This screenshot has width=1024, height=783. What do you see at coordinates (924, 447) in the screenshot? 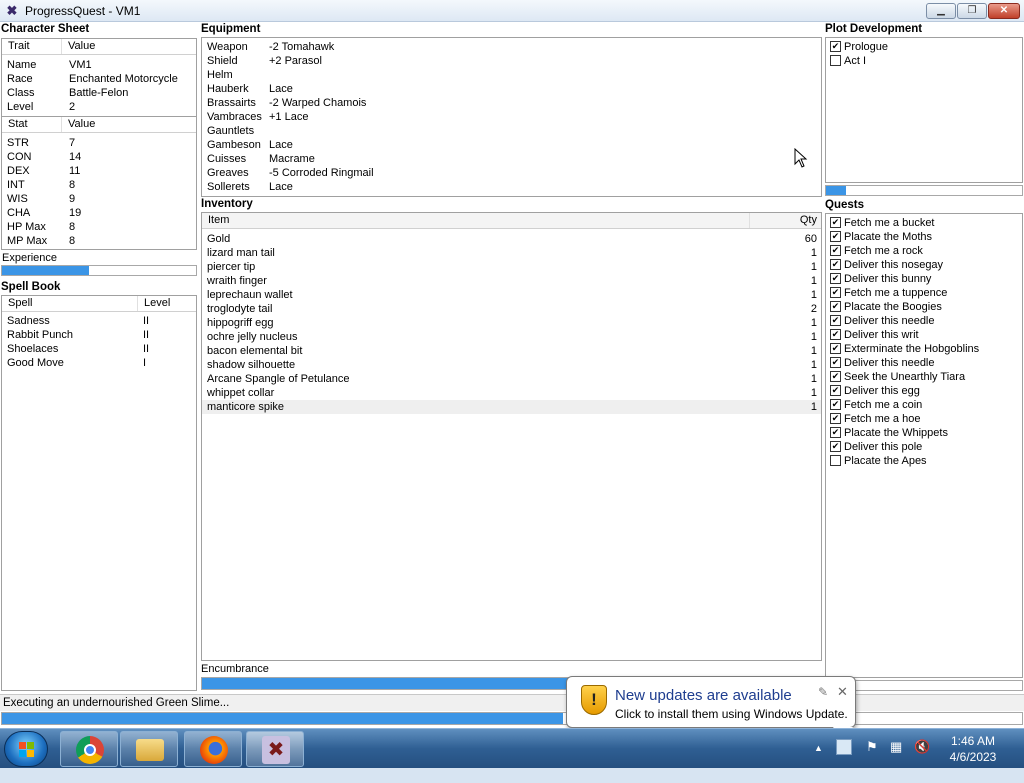
I see `quest-item: ✔ Deliver this pole` at bounding box center [924, 447].